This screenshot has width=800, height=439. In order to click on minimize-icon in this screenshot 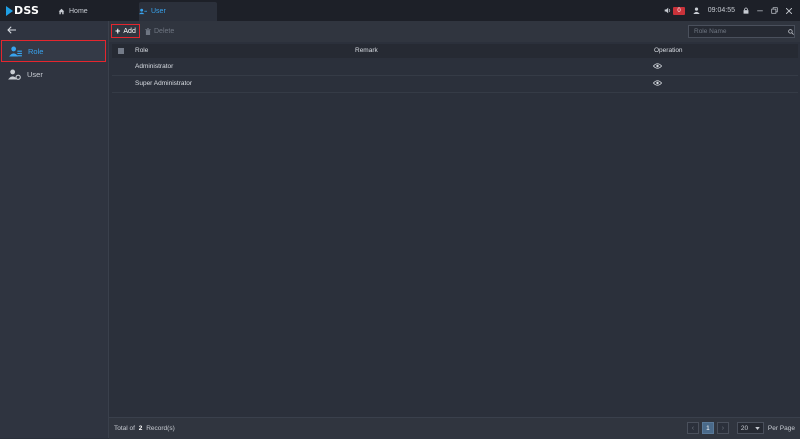, I will do `click(760, 11)`.